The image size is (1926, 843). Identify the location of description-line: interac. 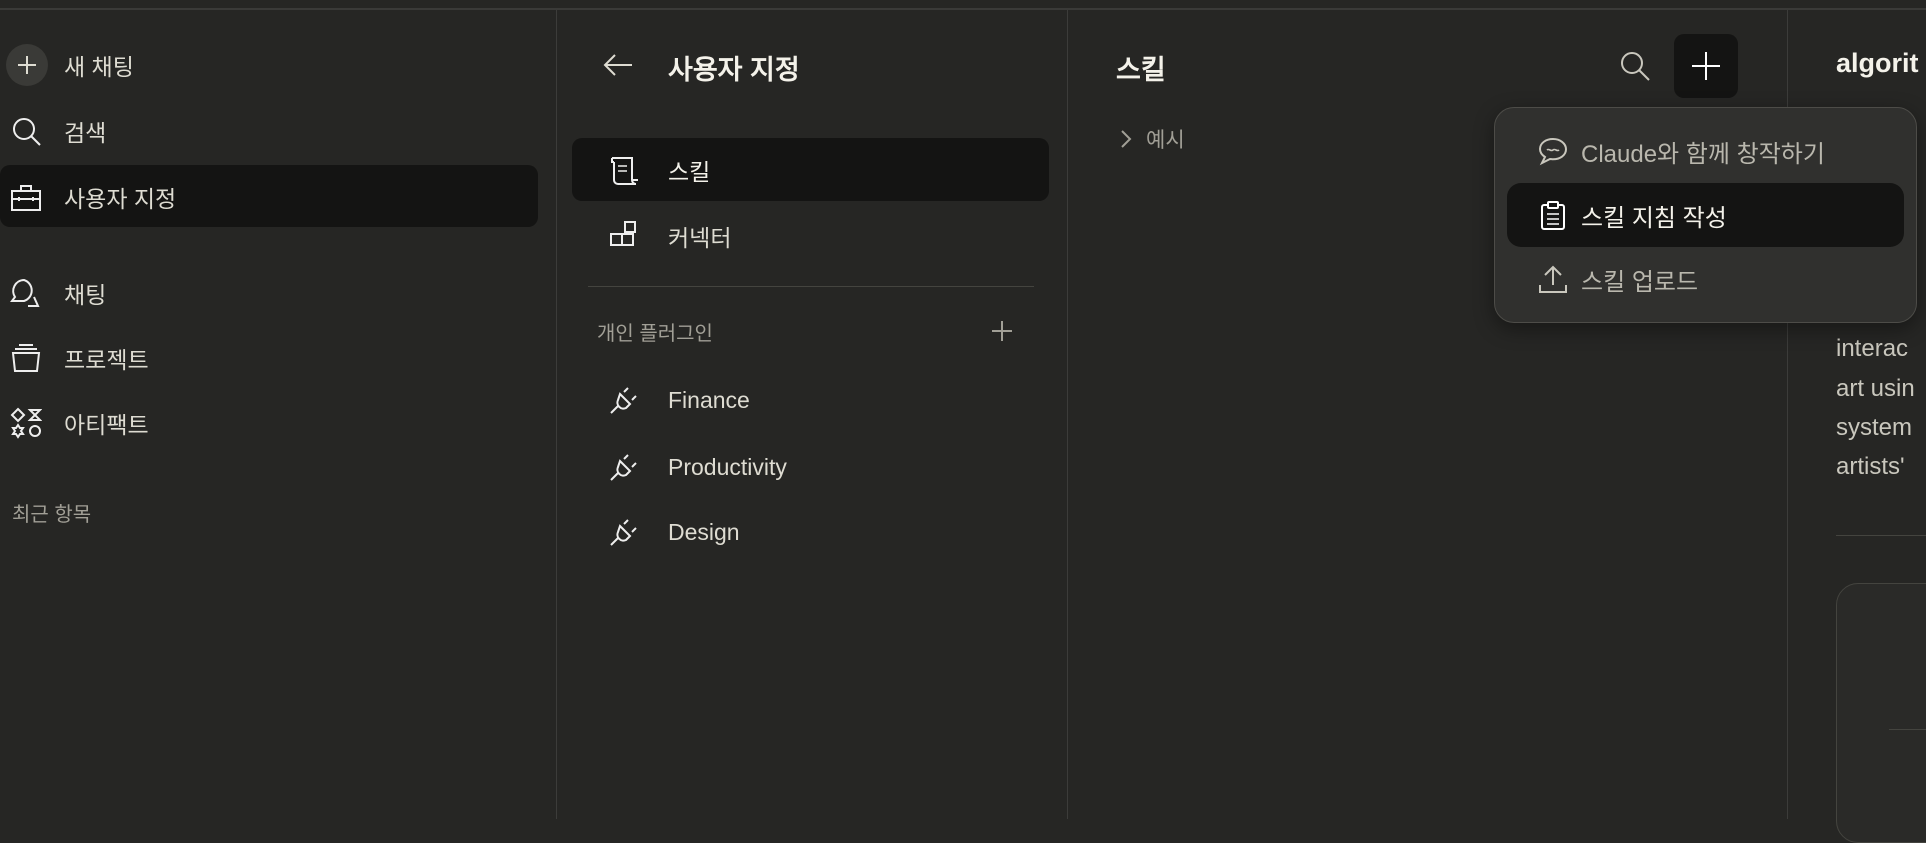
(1872, 348).